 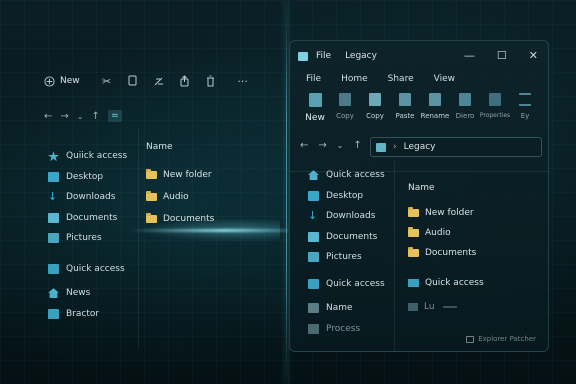 What do you see at coordinates (525, 108) in the screenshot?
I see `ribbon-ey-button: Ey` at bounding box center [525, 108].